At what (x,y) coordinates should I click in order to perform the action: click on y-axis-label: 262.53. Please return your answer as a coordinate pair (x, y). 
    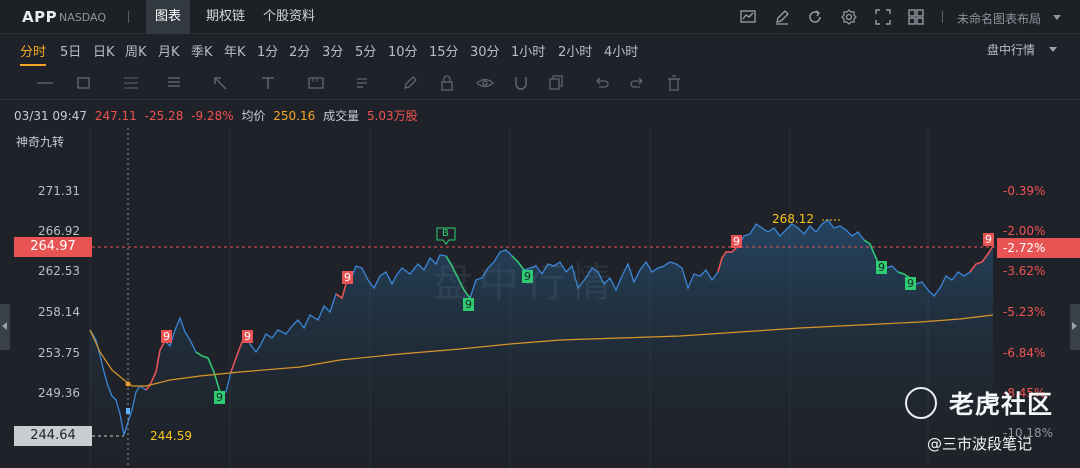
    Looking at the image, I should click on (59, 271).